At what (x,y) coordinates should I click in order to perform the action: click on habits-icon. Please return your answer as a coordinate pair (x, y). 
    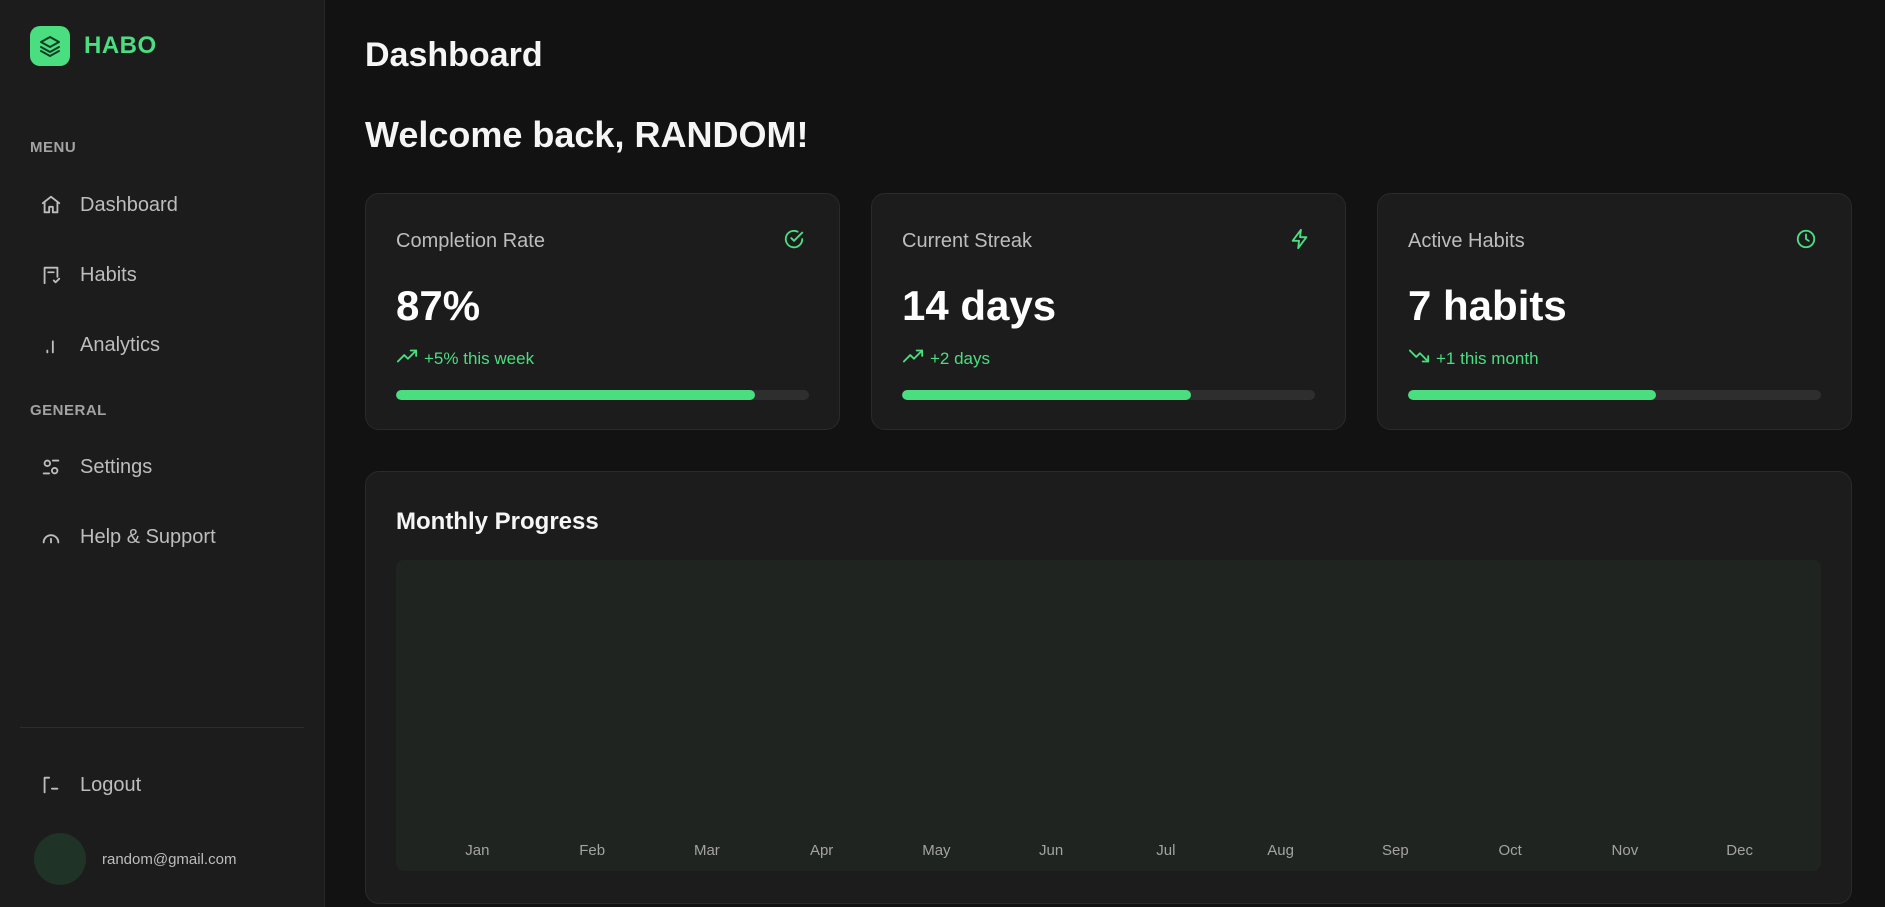
    Looking at the image, I should click on (51, 275).